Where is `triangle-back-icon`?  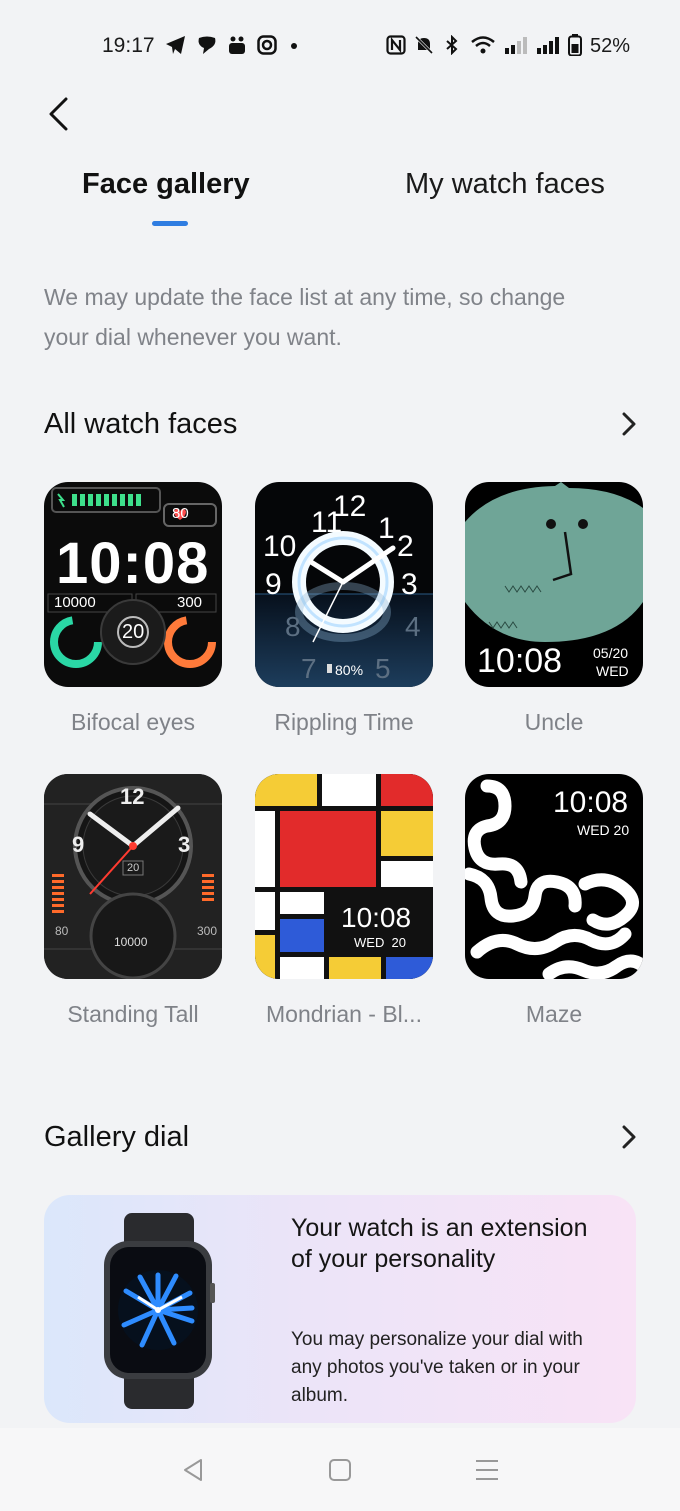 triangle-back-icon is located at coordinates (193, 1469).